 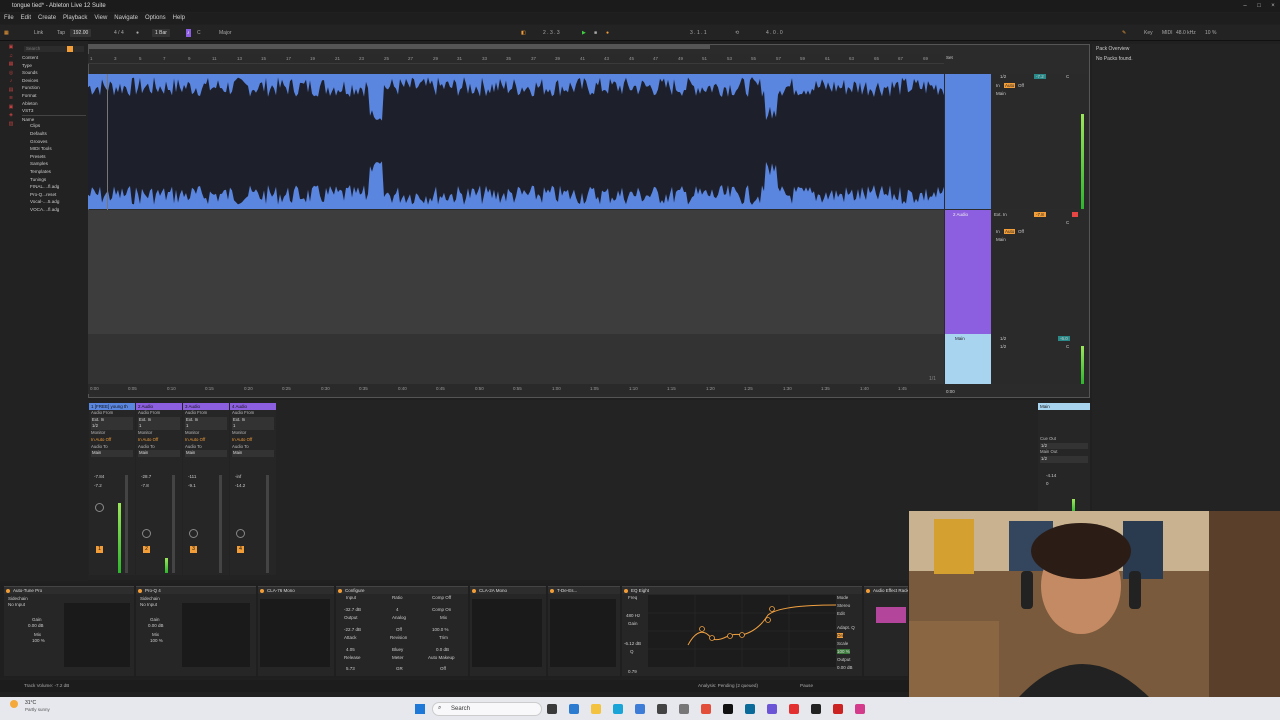 What do you see at coordinates (399, 668) in the screenshot?
I see `param-value: GR` at bounding box center [399, 668].